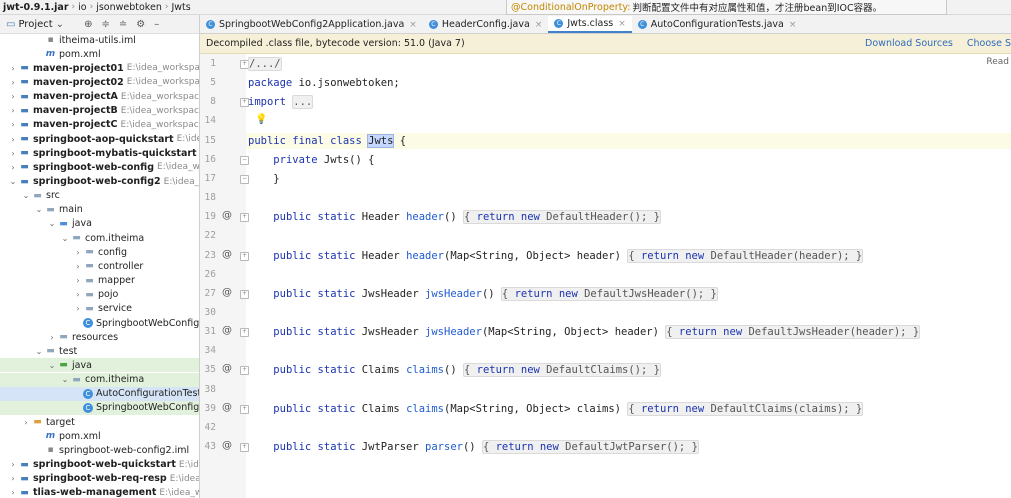 This screenshot has height=498, width=1011. Describe the element at coordinates (123, 24) in the screenshot. I see `expand-all-icon: ≐` at that location.